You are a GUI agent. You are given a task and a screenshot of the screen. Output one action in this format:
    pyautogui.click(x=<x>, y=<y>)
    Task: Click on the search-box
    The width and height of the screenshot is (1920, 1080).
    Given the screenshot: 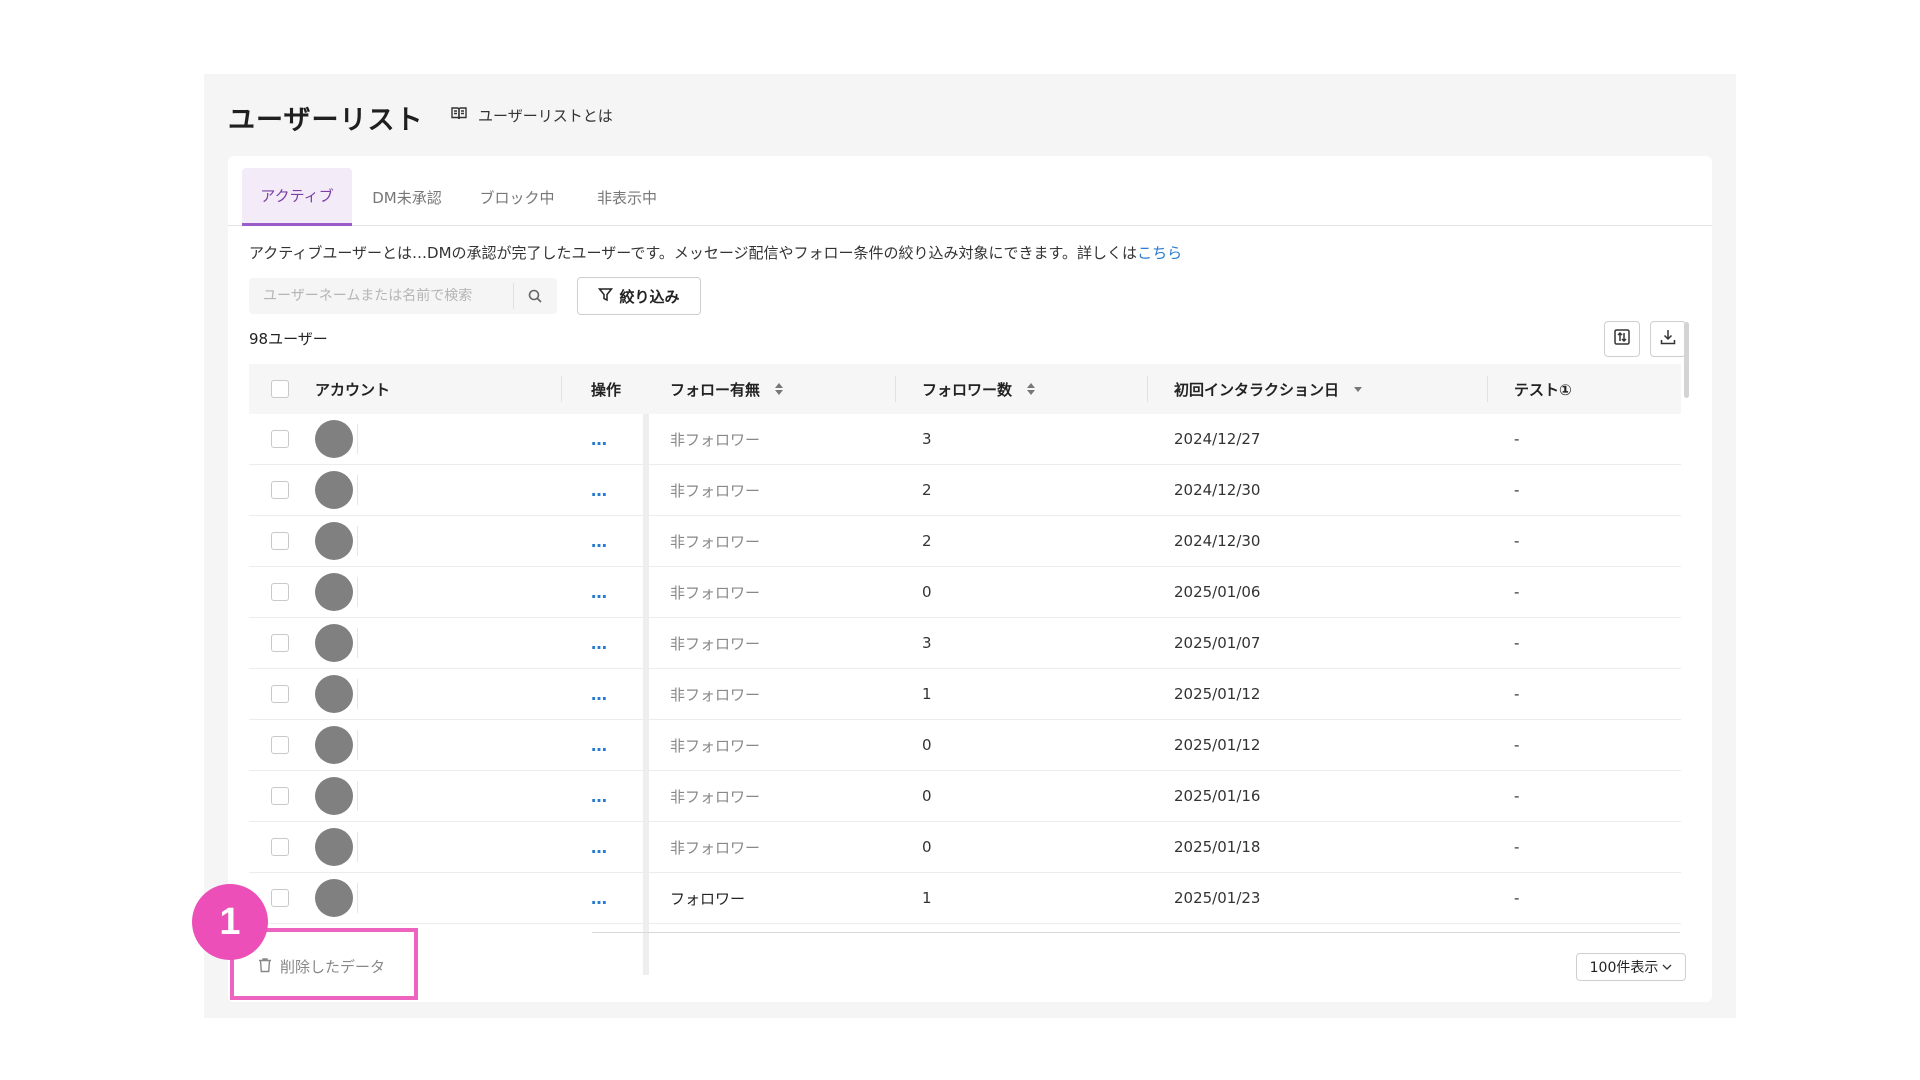 What is the action you would take?
    pyautogui.click(x=403, y=296)
    